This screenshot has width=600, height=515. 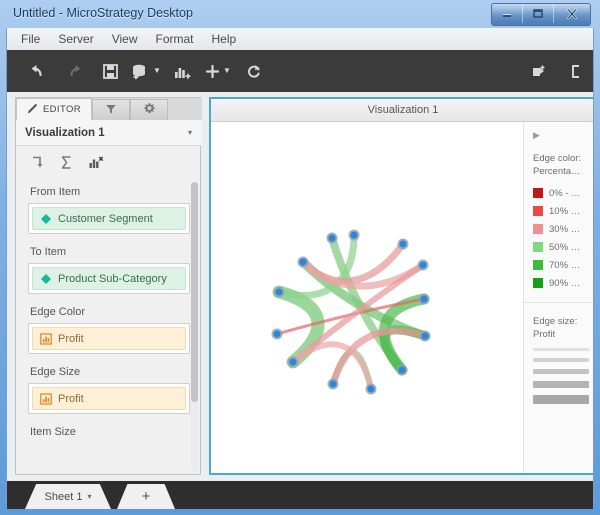 What do you see at coordinates (109, 133) in the screenshot?
I see `visualization-selector: Visualization 1 ▾` at bounding box center [109, 133].